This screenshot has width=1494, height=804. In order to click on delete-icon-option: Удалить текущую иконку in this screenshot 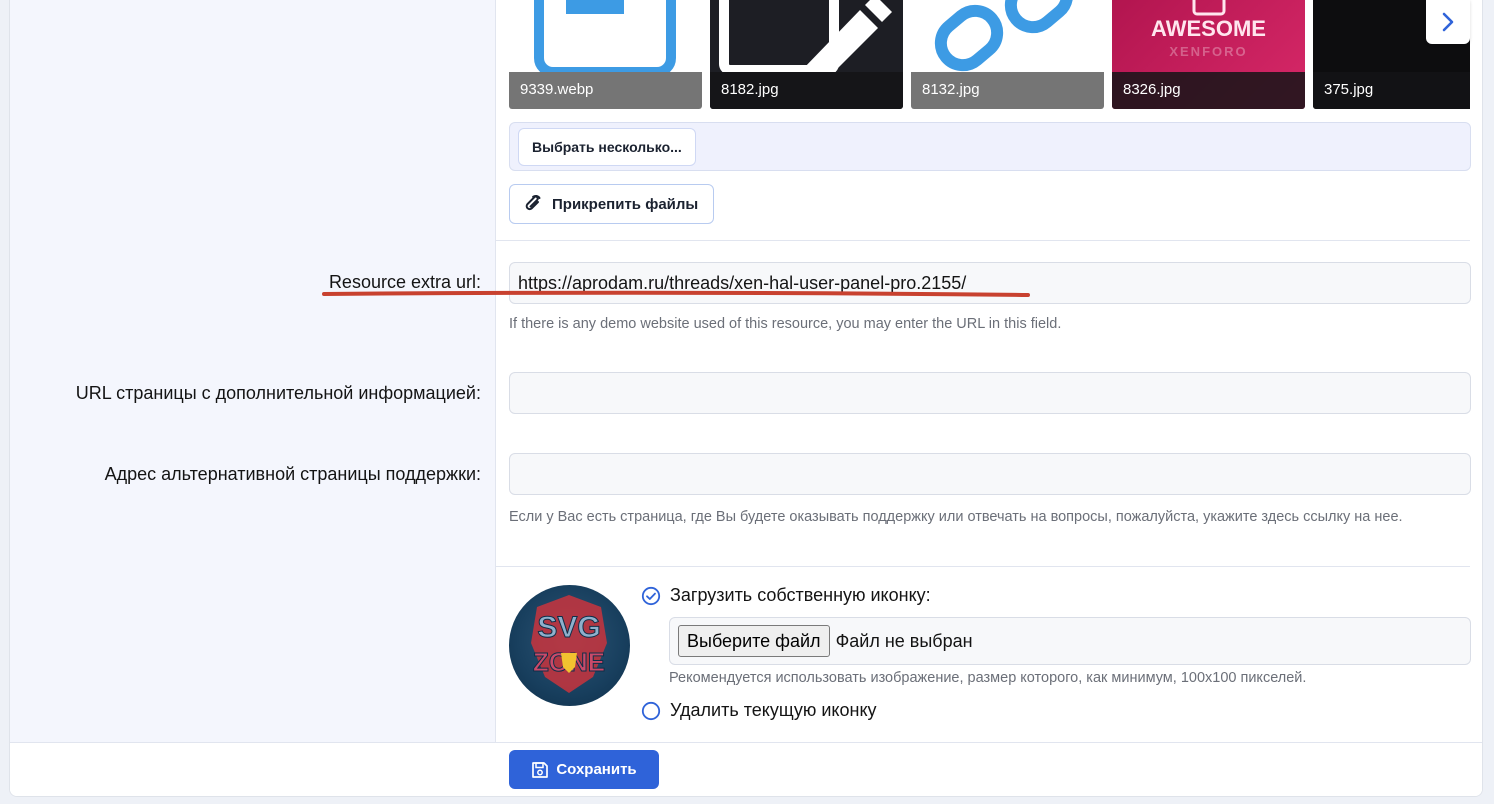, I will do `click(759, 710)`.